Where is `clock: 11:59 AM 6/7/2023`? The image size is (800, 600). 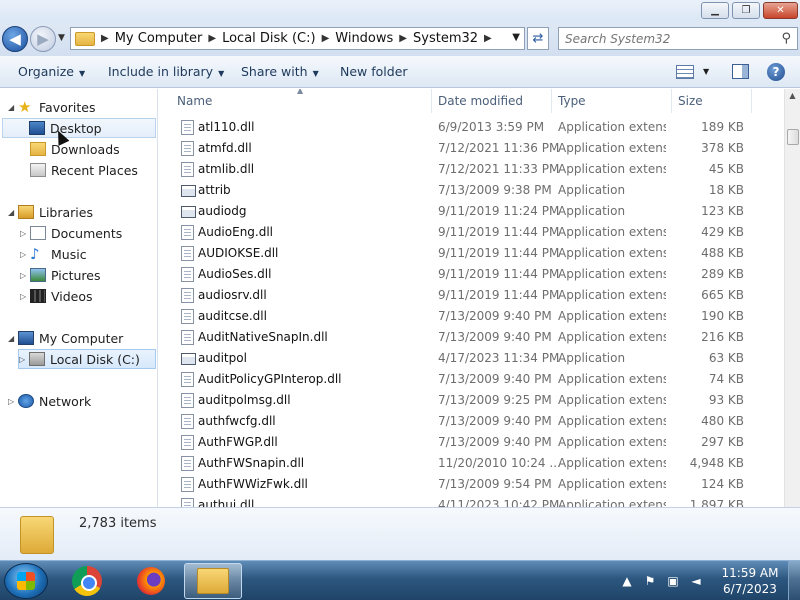
clock: 11:59 AM 6/7/2023 is located at coordinates (750, 581).